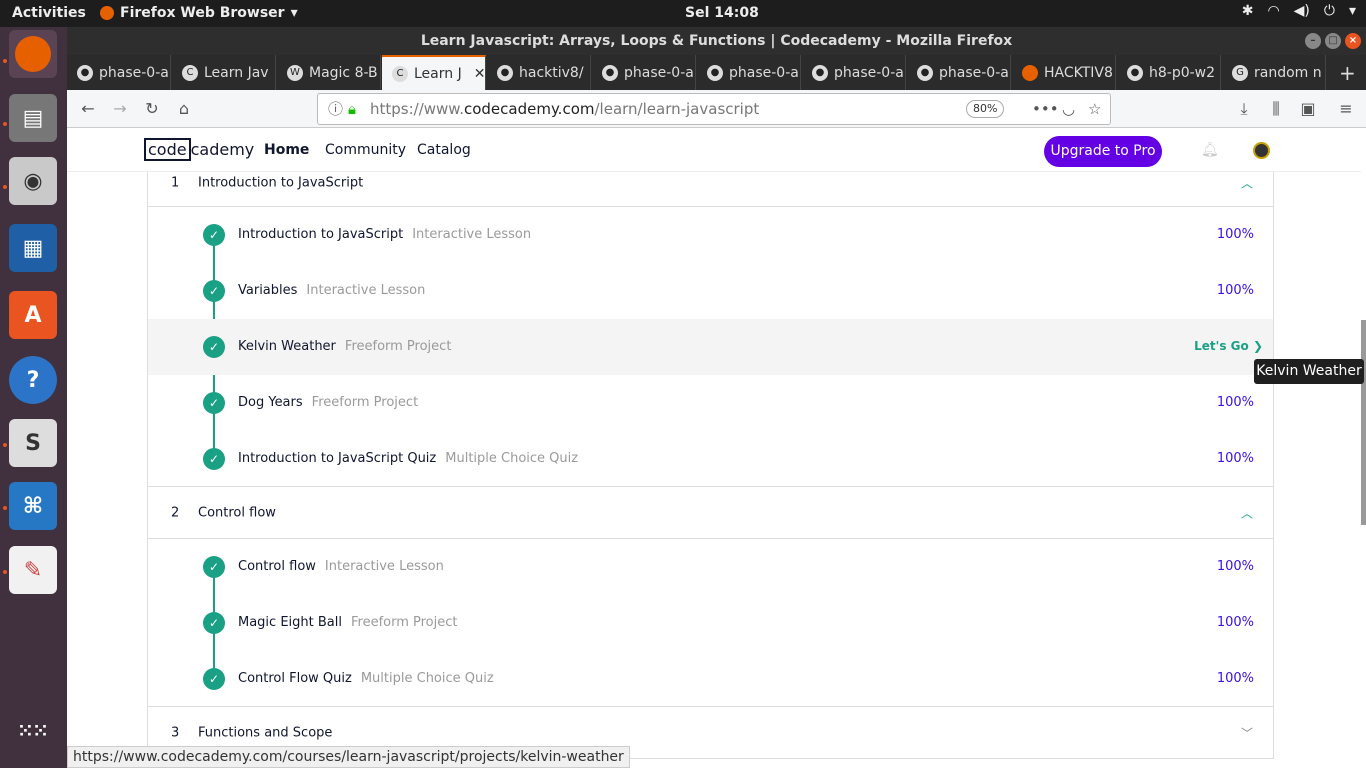  Describe the element at coordinates (1308, 109) in the screenshot. I see `sidebar-icon: ▣` at that location.